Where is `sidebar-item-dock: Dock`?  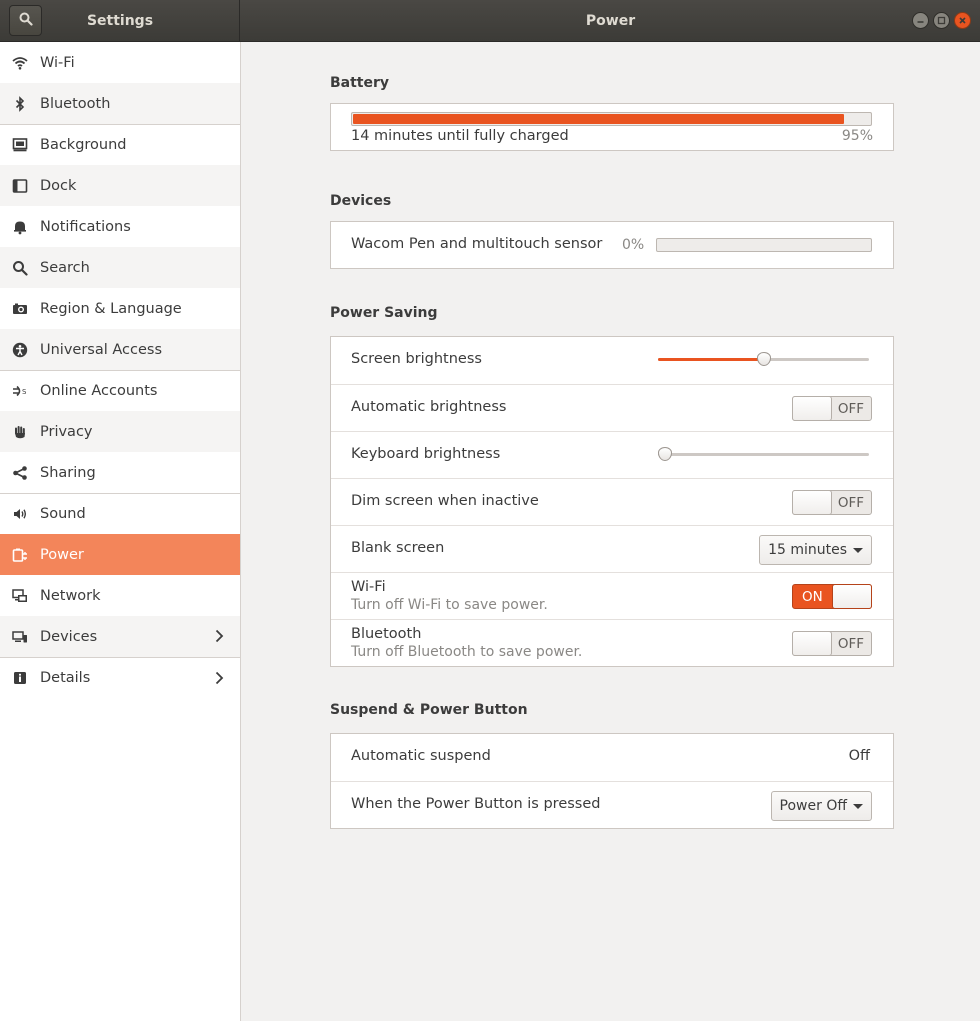 sidebar-item-dock: Dock is located at coordinates (120, 185).